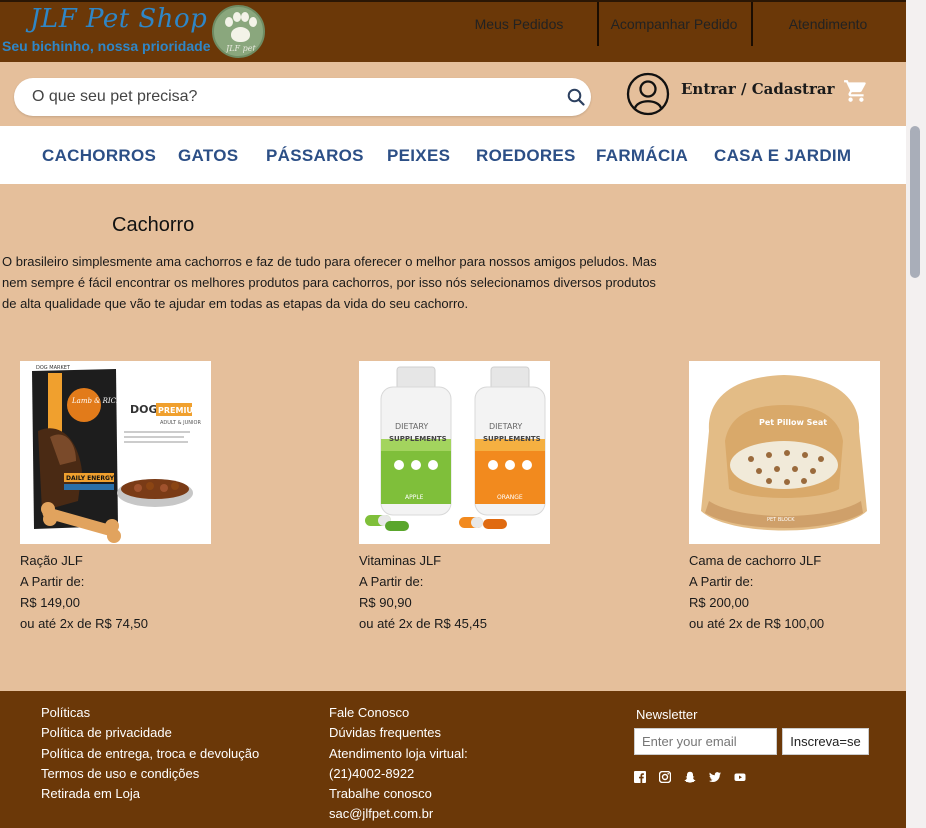 Image resolution: width=926 pixels, height=828 pixels. I want to click on vitamin-orange-label: ORANGE, so click(510, 497).